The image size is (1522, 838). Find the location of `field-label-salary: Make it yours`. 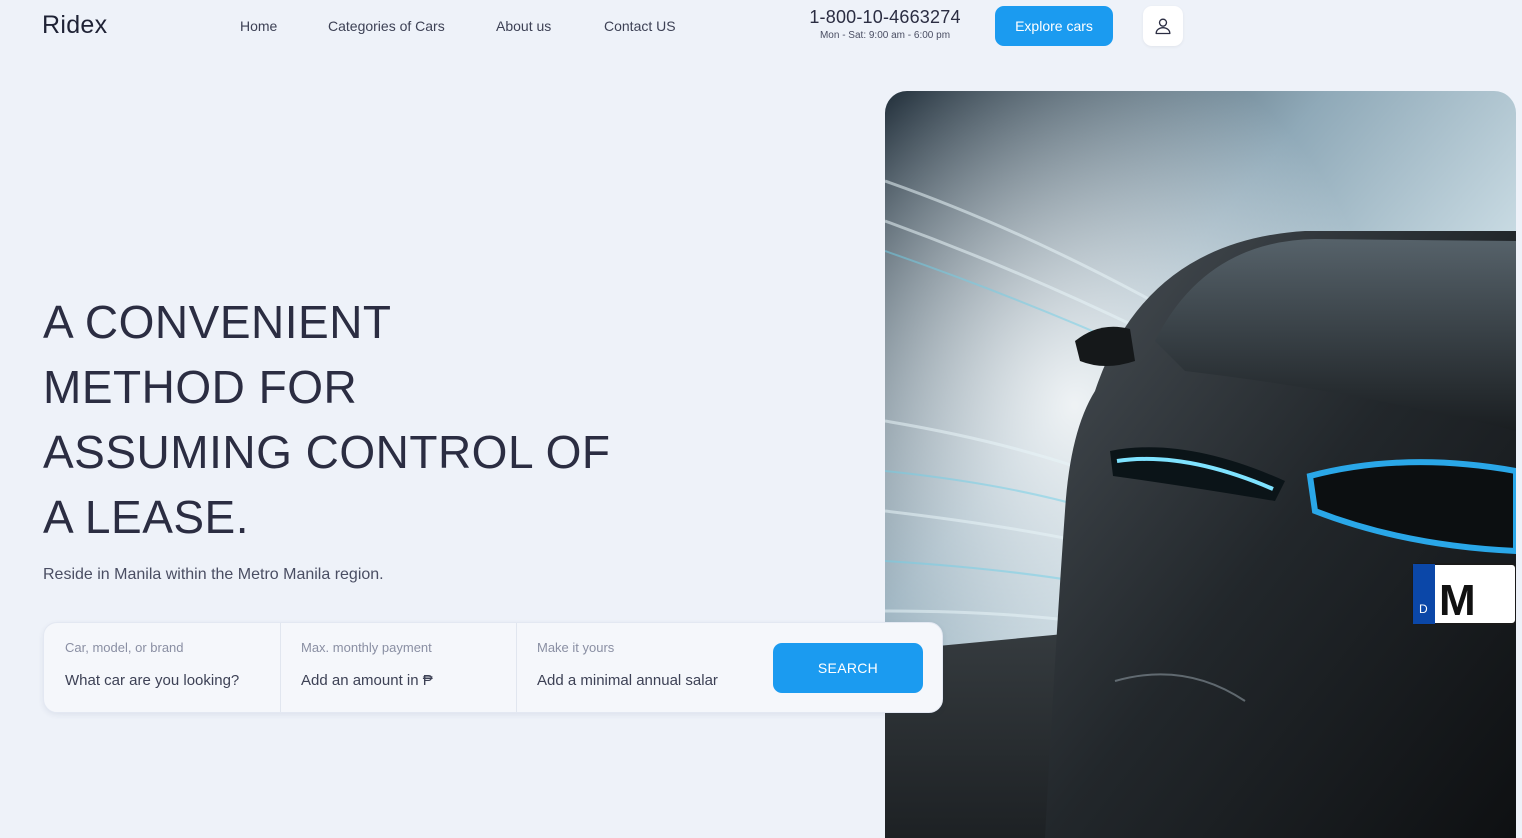

field-label-salary: Make it yours is located at coordinates (576, 647).